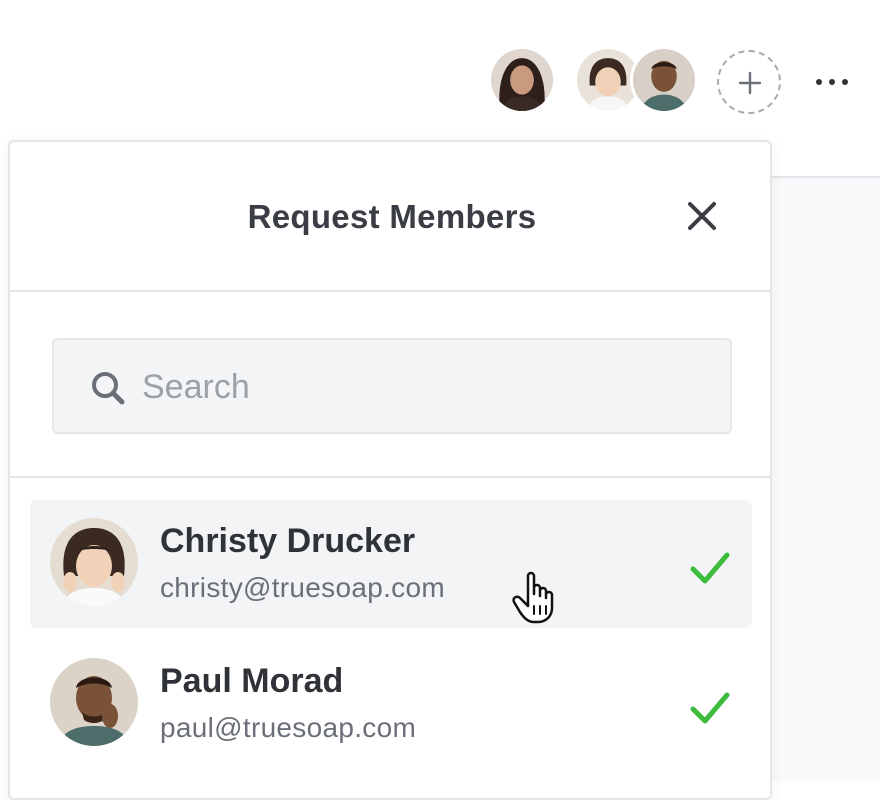 This screenshot has height=800, width=880. What do you see at coordinates (392, 216) in the screenshot?
I see `panel-title: Request Members` at bounding box center [392, 216].